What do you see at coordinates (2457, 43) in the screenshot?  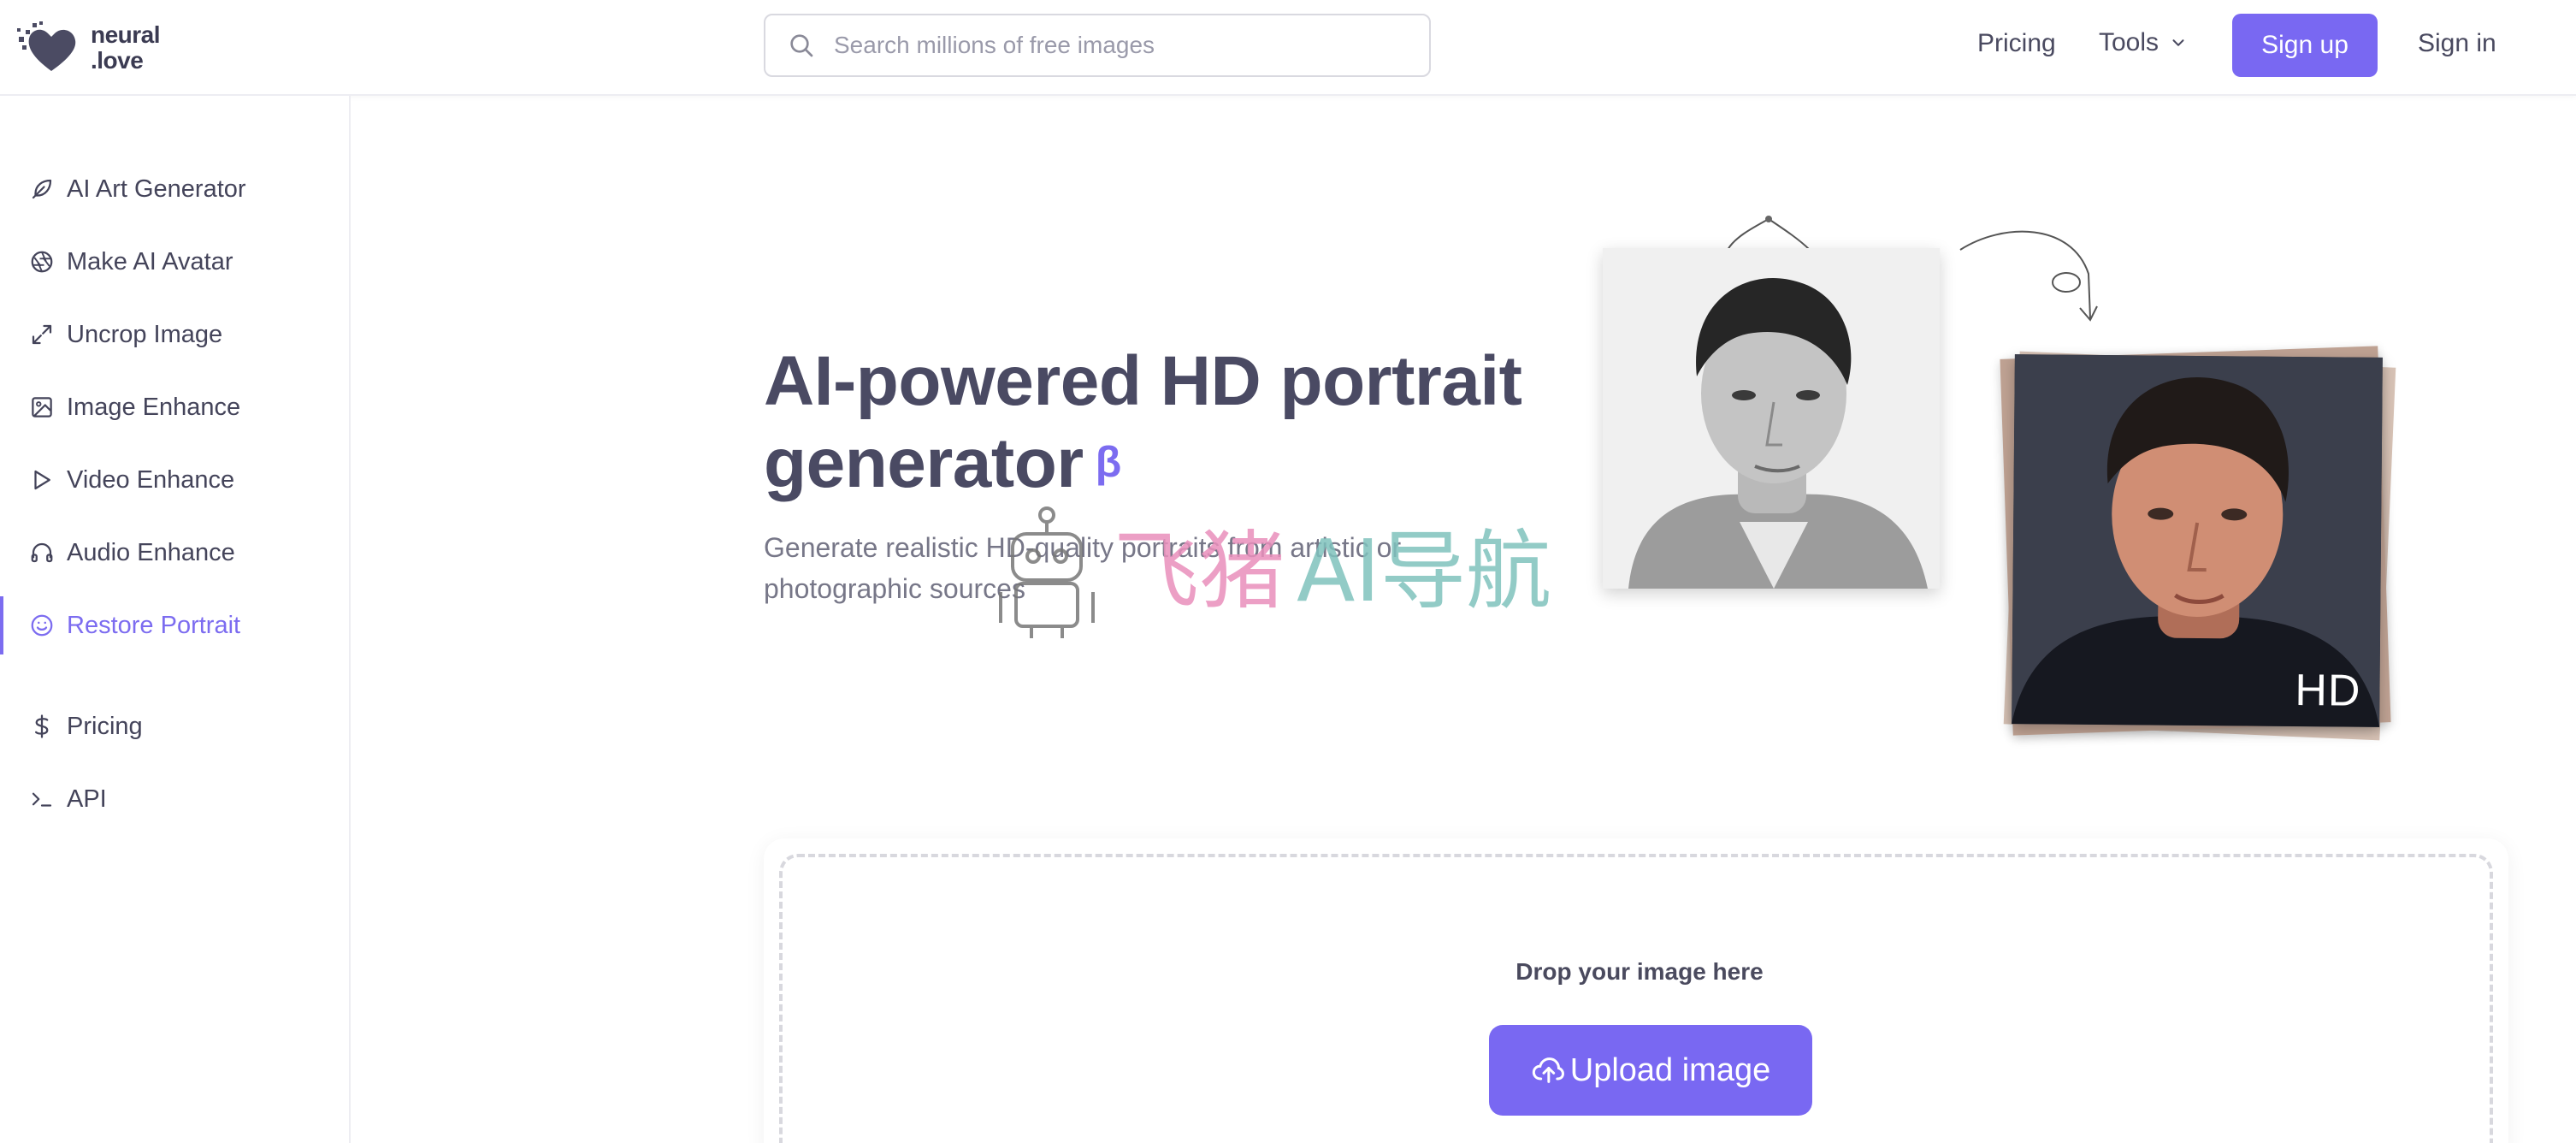 I see `sign-in-link: Sign in` at bounding box center [2457, 43].